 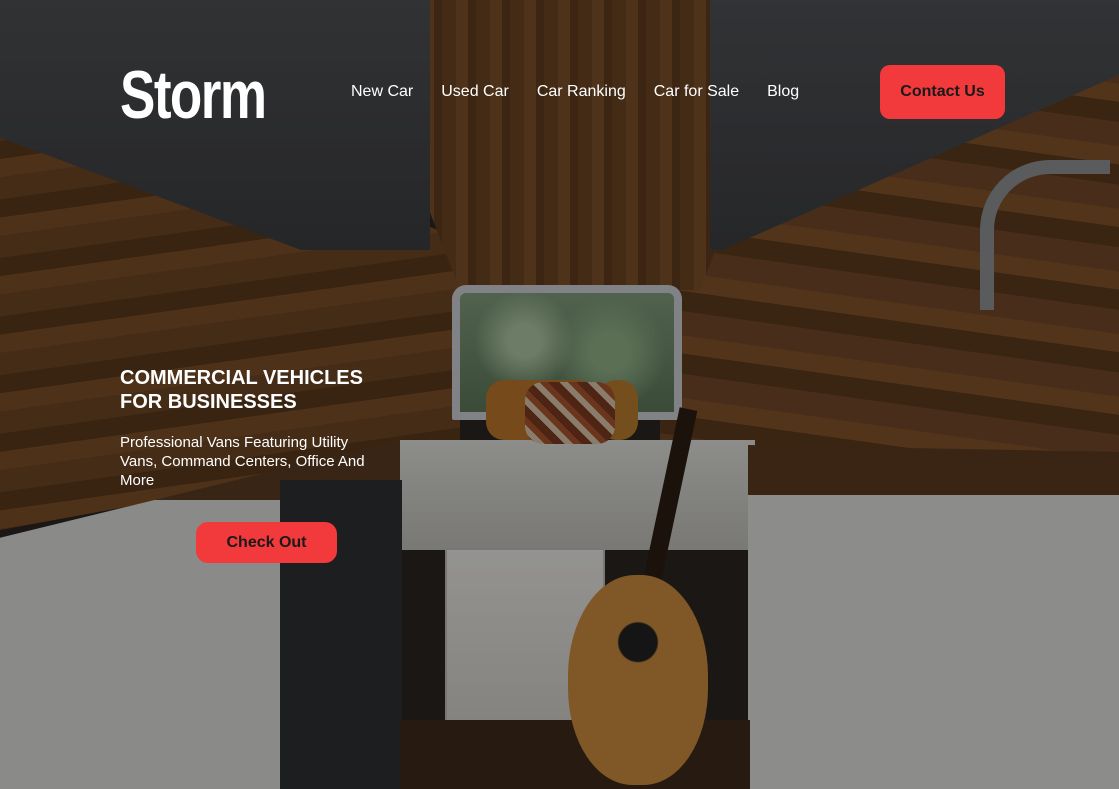 What do you see at coordinates (382, 92) in the screenshot?
I see `nav-item-new-car: New Car` at bounding box center [382, 92].